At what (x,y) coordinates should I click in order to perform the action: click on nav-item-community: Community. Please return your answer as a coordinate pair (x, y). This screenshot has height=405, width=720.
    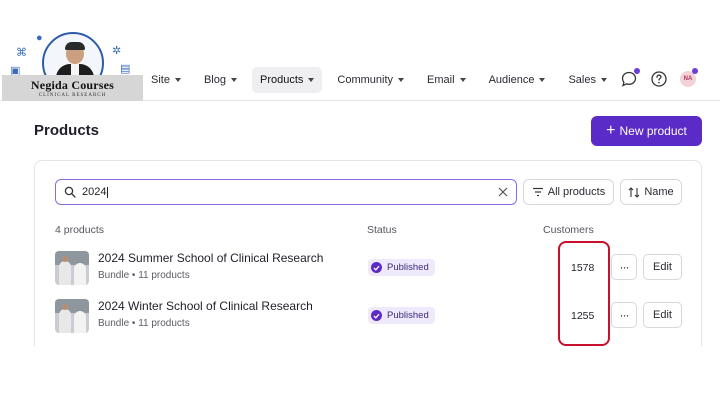
    Looking at the image, I should click on (370, 80).